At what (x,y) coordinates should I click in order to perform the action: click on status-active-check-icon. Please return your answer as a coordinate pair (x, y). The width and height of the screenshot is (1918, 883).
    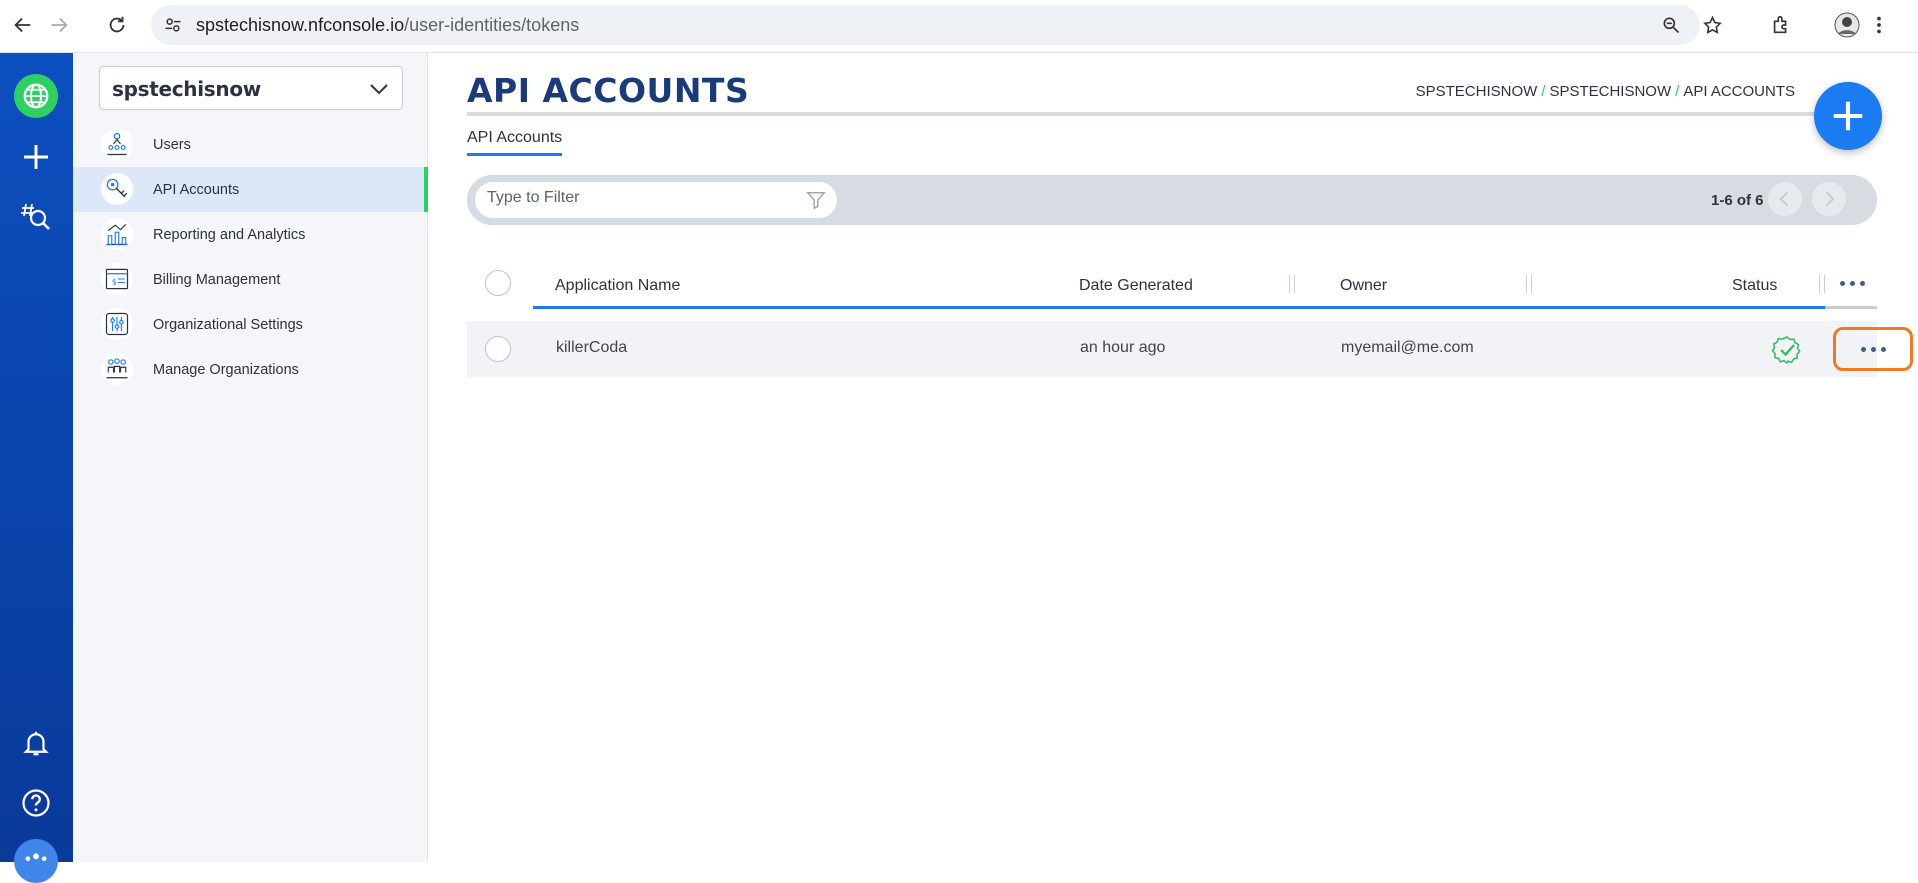
    Looking at the image, I should click on (1786, 350).